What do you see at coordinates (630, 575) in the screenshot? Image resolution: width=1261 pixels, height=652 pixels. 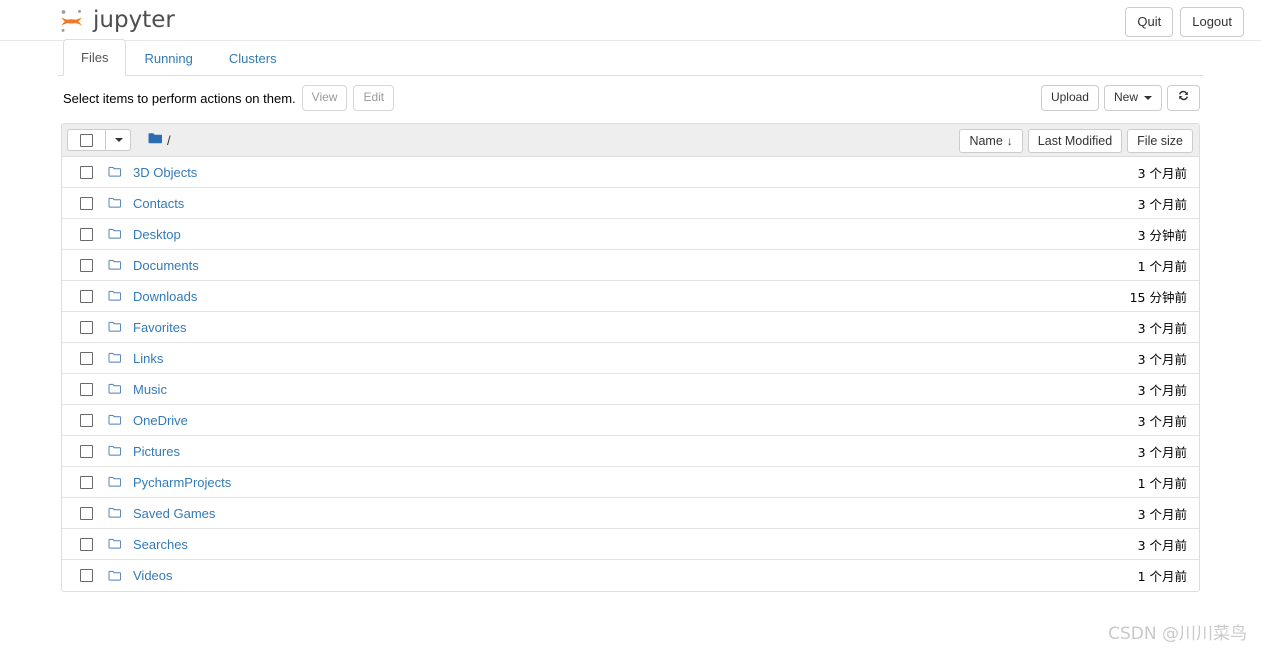 I see `table-row: Videos 1 个月前` at bounding box center [630, 575].